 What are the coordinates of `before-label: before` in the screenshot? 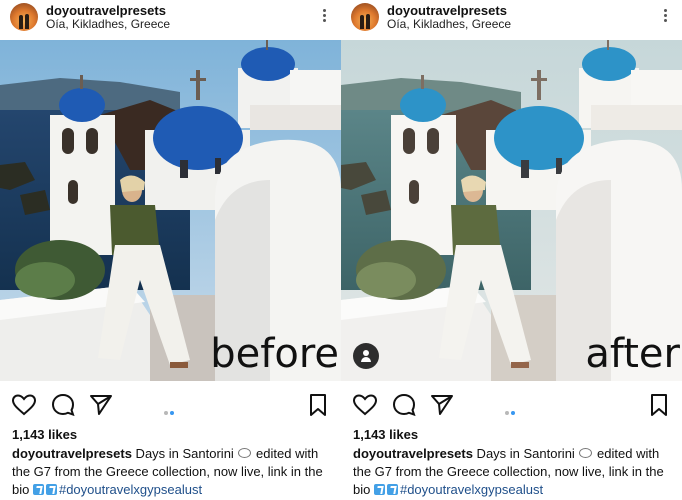 It's located at (274, 354).